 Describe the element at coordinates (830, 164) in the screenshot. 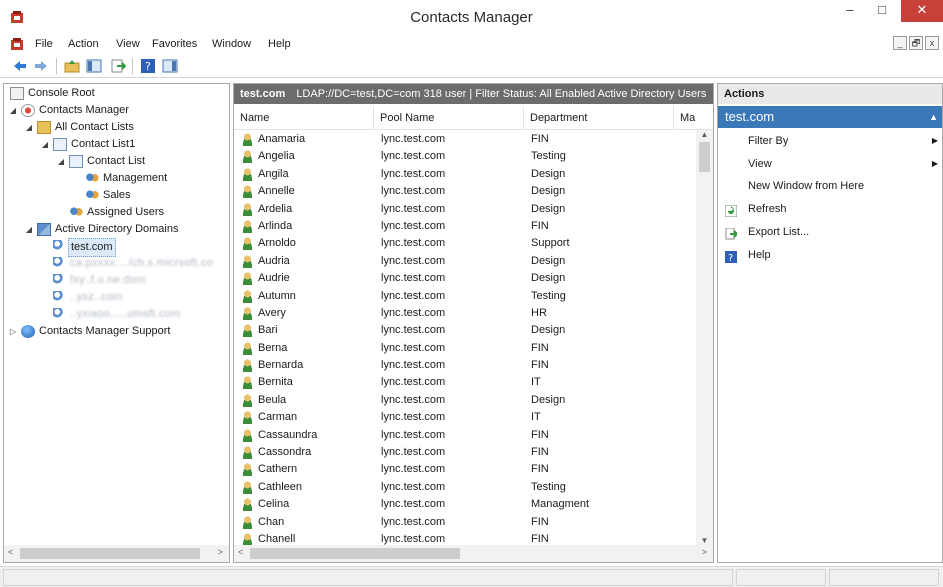

I see `action-view: View ▶` at that location.